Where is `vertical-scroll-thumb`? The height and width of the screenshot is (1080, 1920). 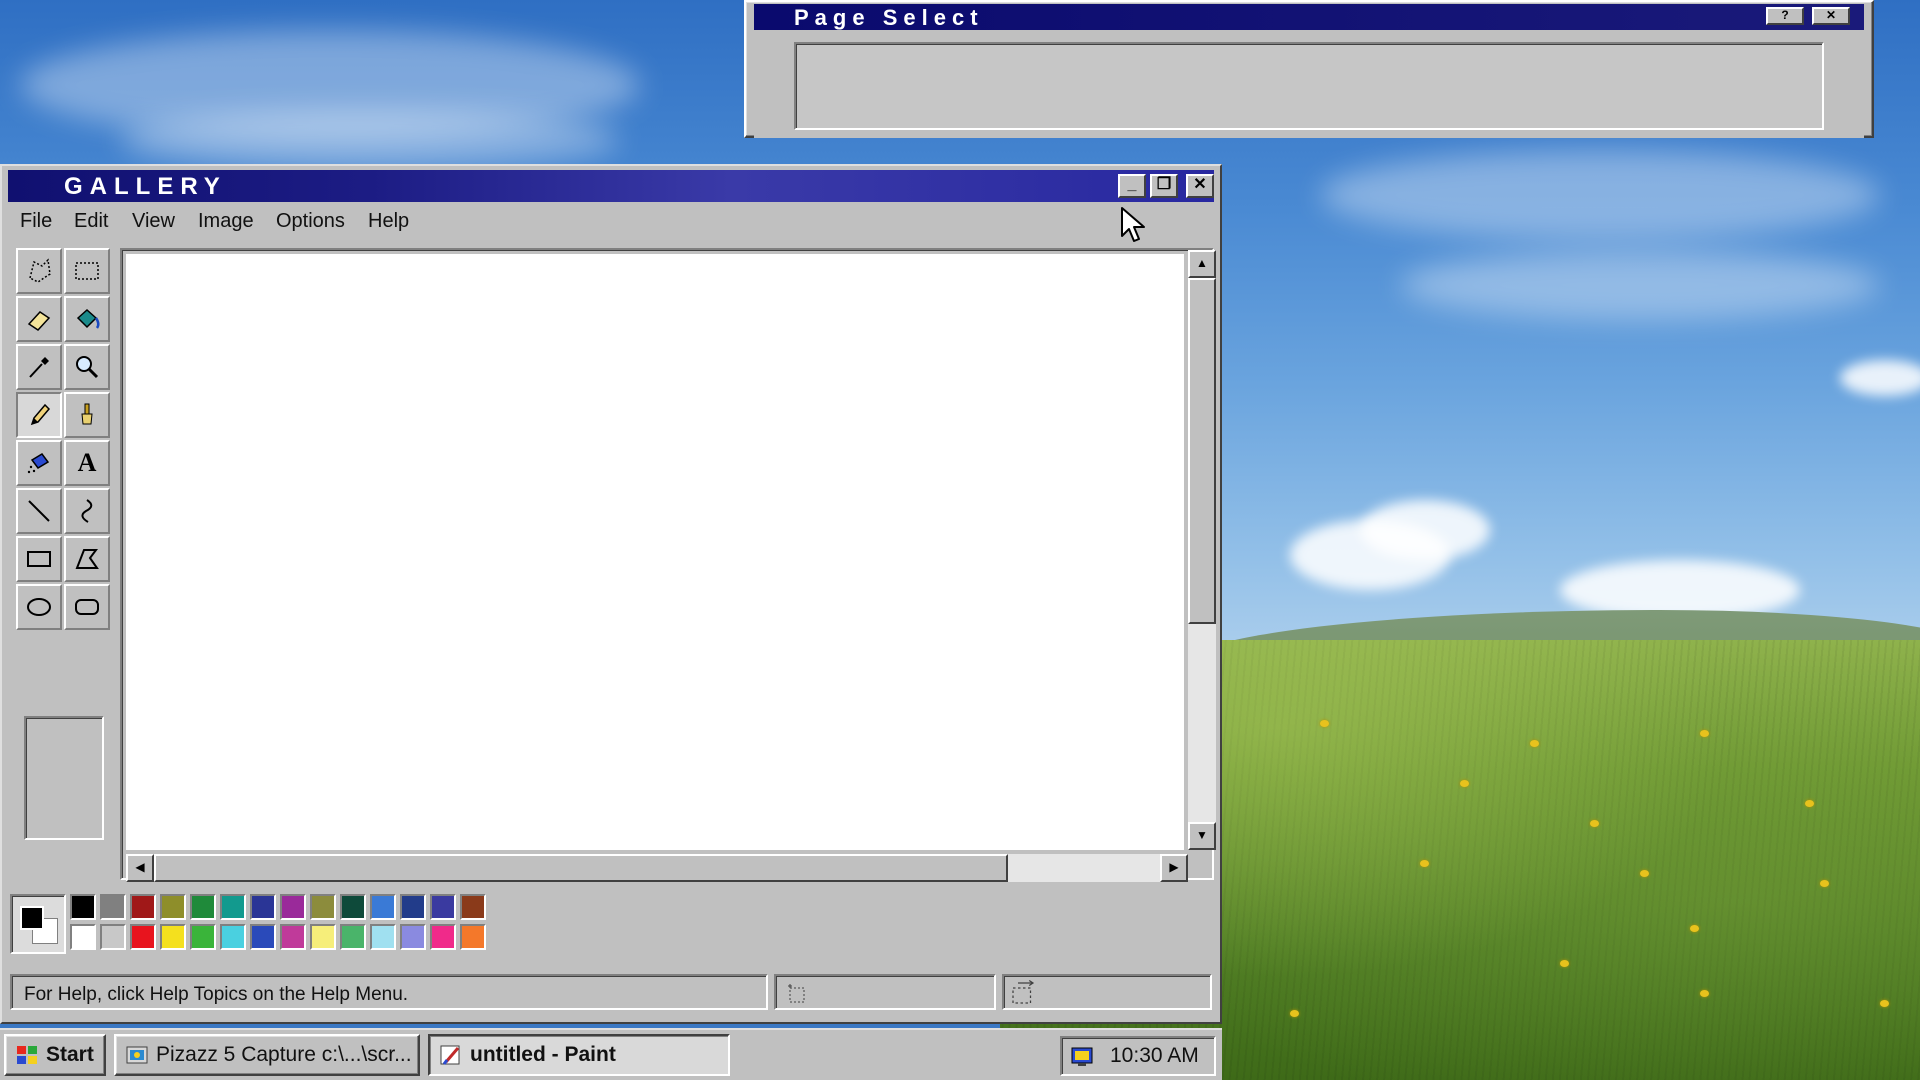 vertical-scroll-thumb is located at coordinates (1202, 451).